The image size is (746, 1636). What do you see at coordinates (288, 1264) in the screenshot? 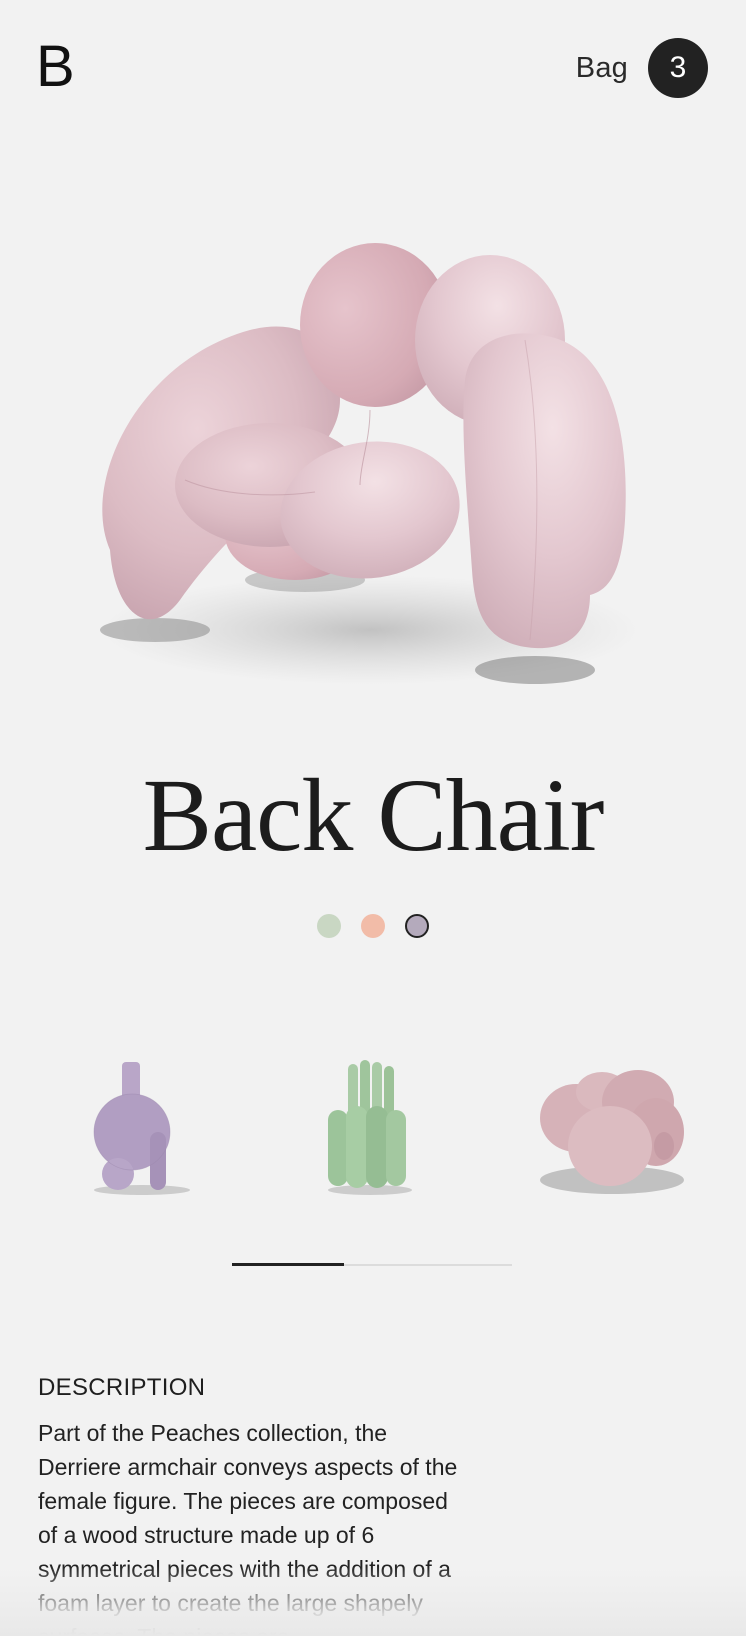
I see `carousel-scrollbar-thumb` at bounding box center [288, 1264].